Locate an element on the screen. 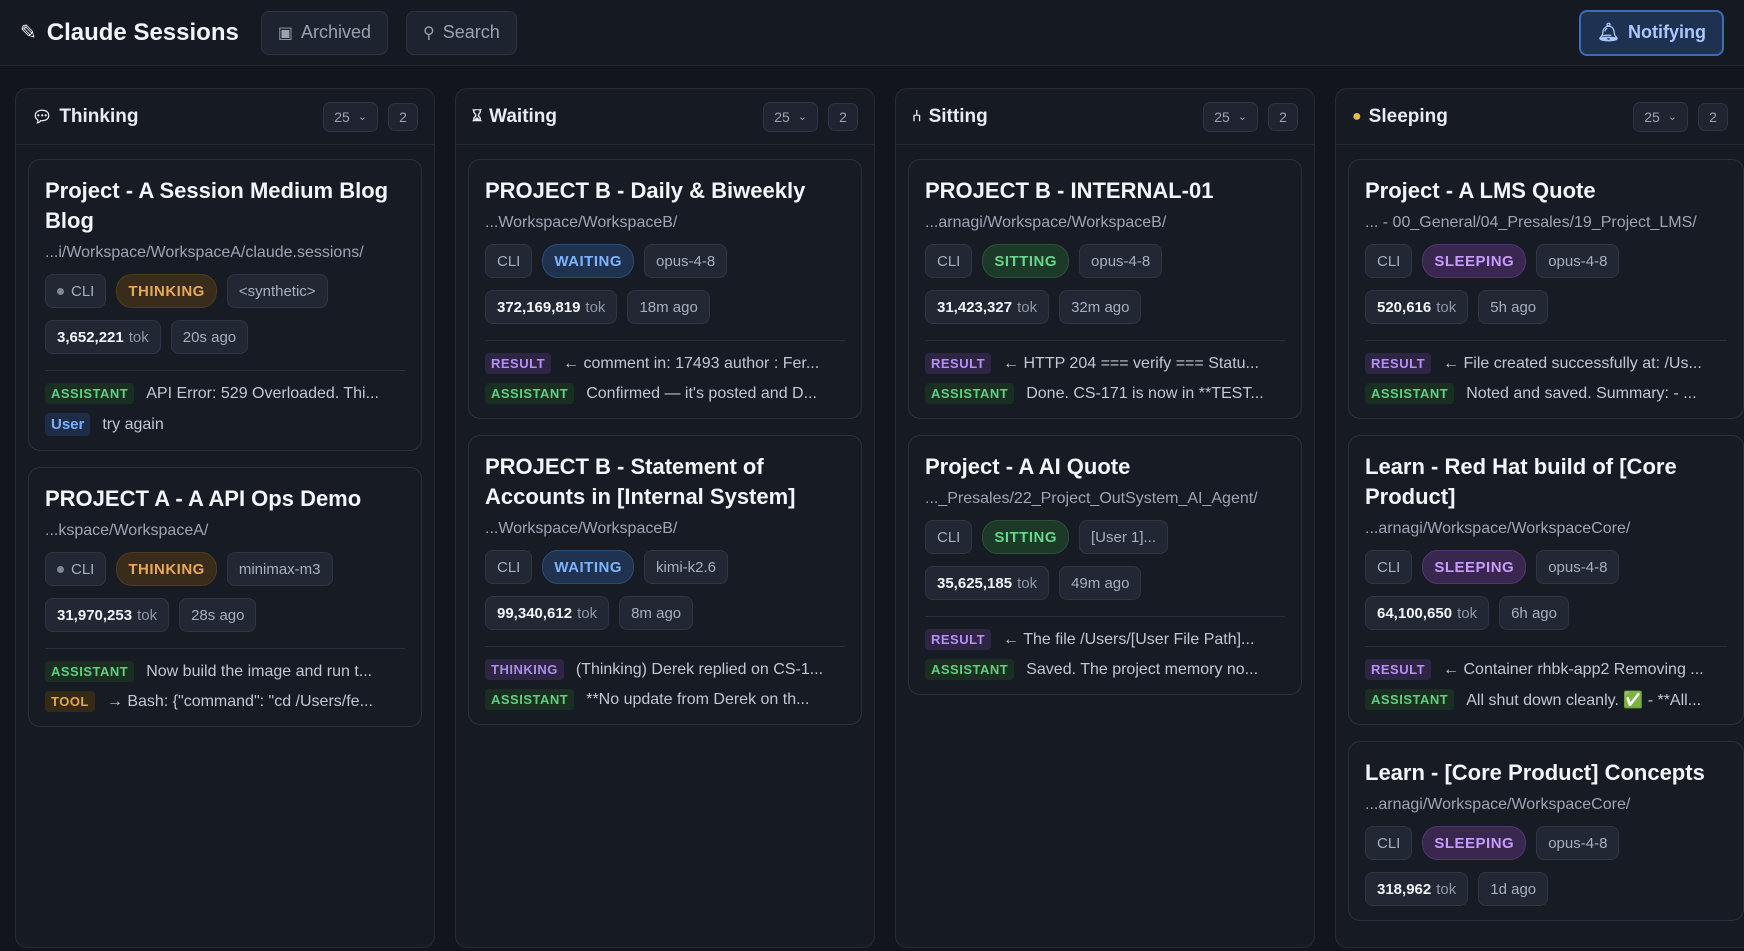 The width and height of the screenshot is (1744, 951). card-stats: 99,340,612 tok 8m ago is located at coordinates (665, 613).